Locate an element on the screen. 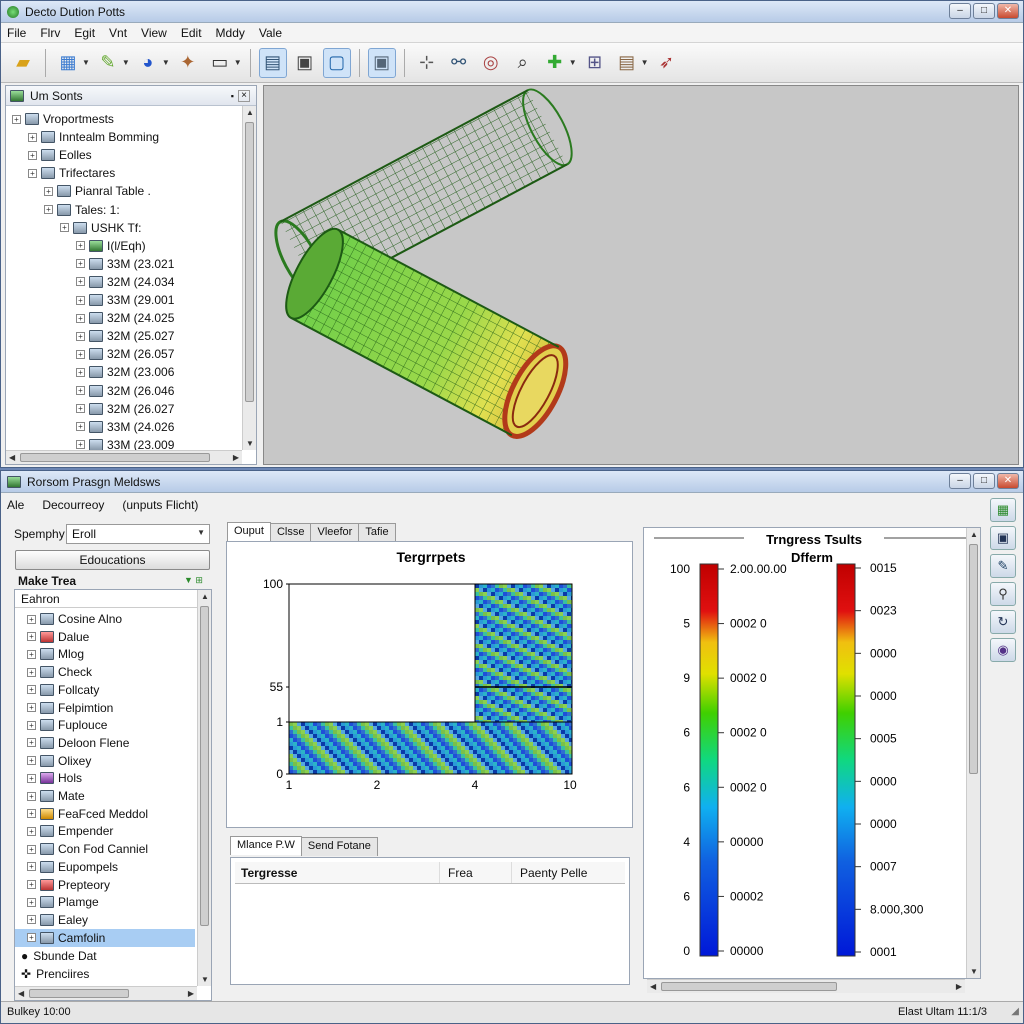 The width and height of the screenshot is (1024, 1024). list-item: + Mate is located at coordinates (56, 796).